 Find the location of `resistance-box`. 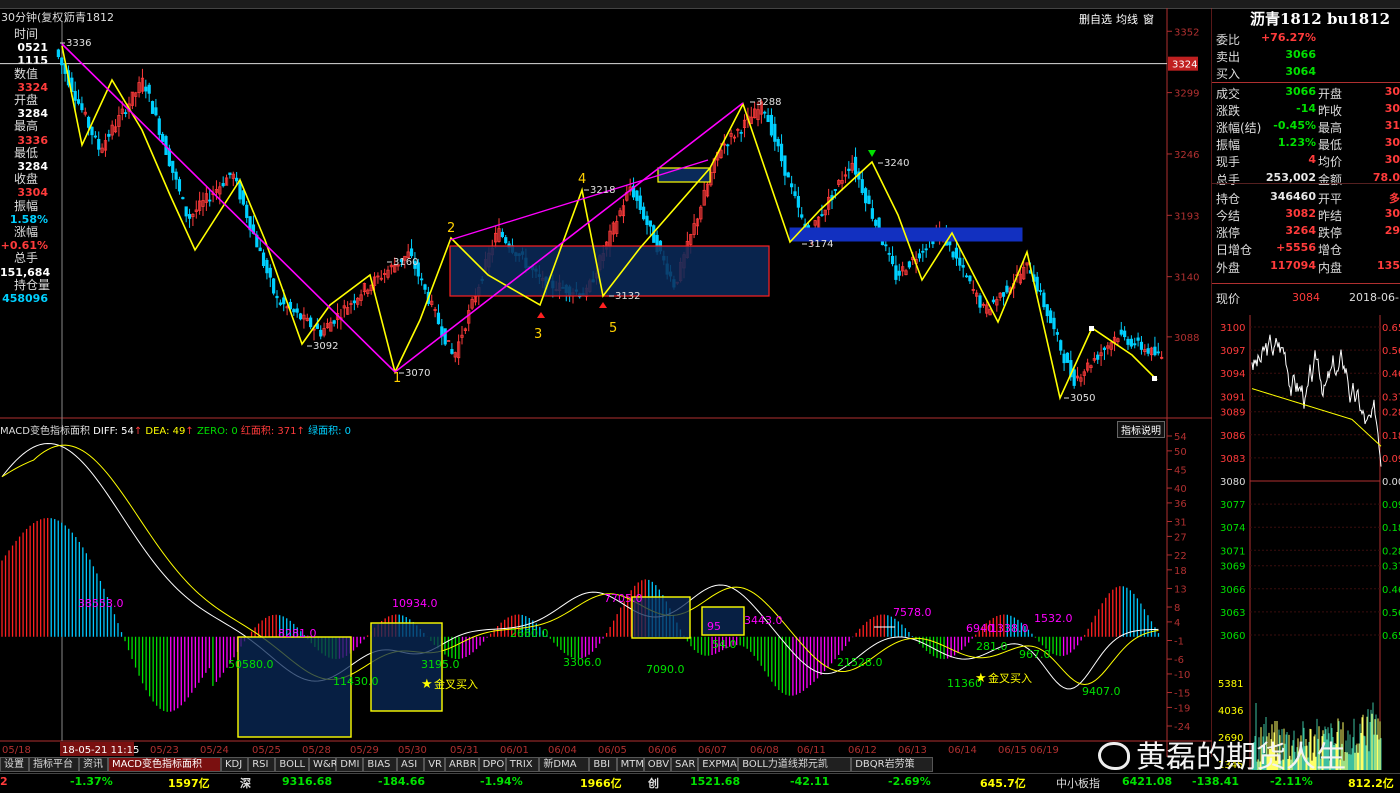

resistance-box is located at coordinates (684, 175).